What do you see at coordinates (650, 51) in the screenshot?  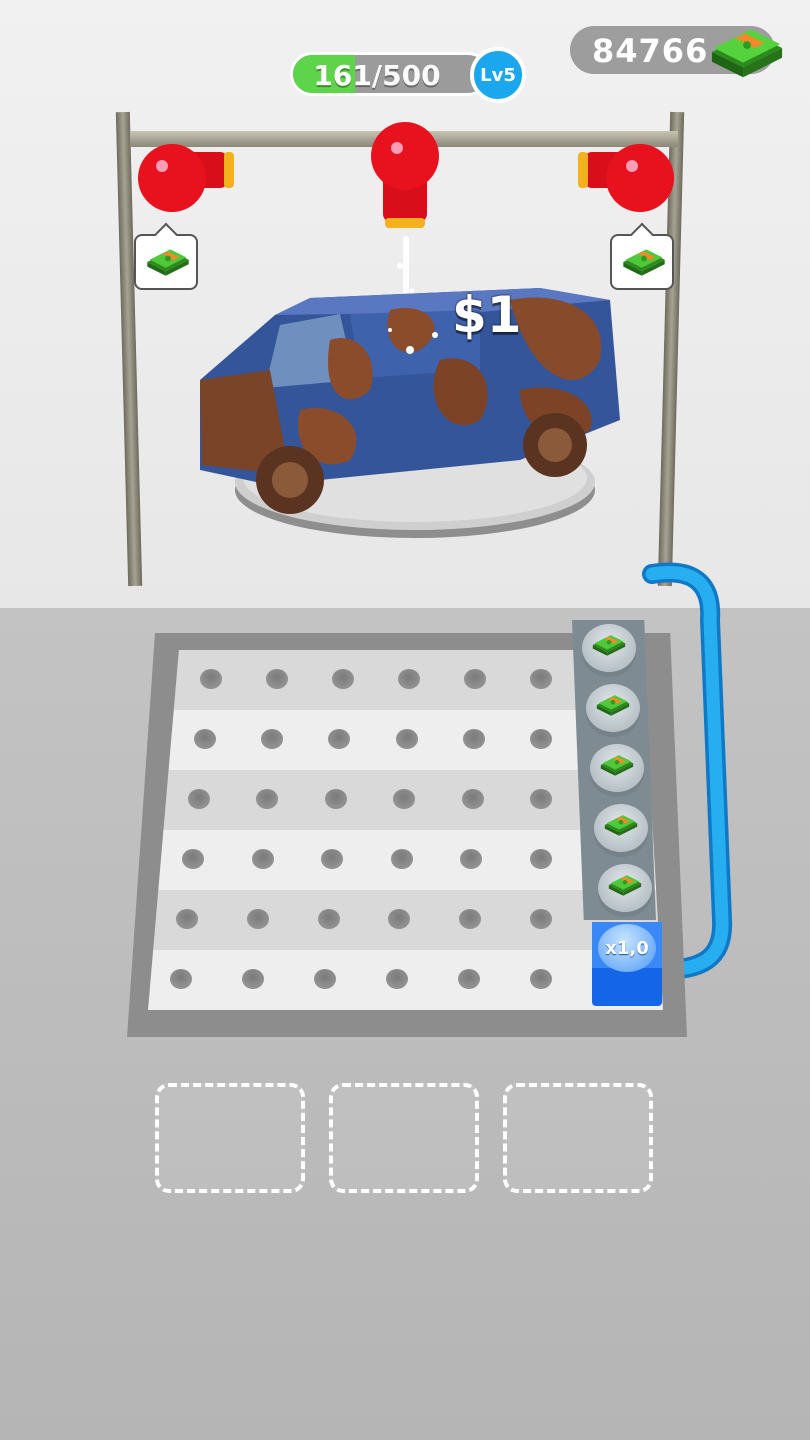 I see `money-value: 84766` at bounding box center [650, 51].